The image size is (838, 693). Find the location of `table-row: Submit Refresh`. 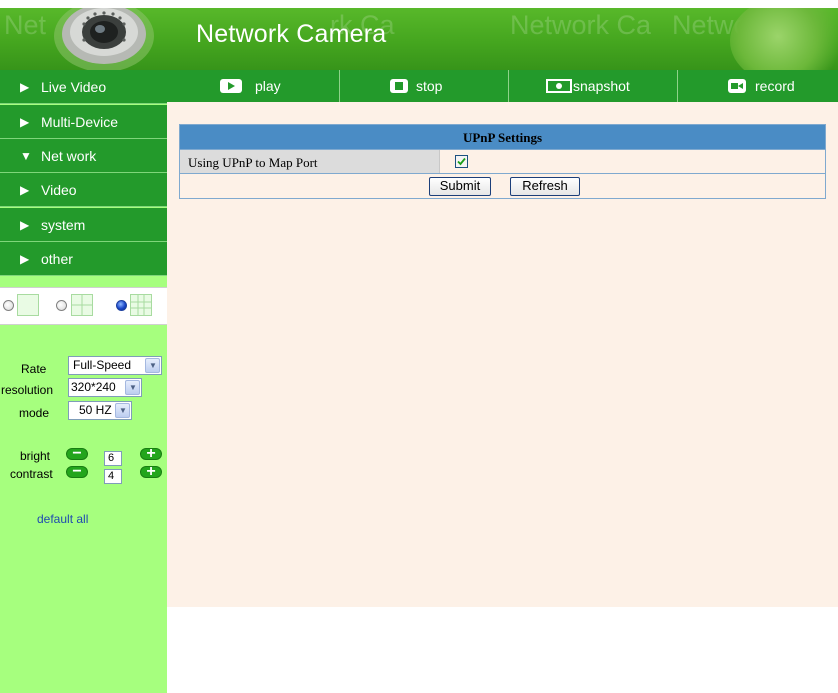

table-row: Submit Refresh is located at coordinates (502, 186).